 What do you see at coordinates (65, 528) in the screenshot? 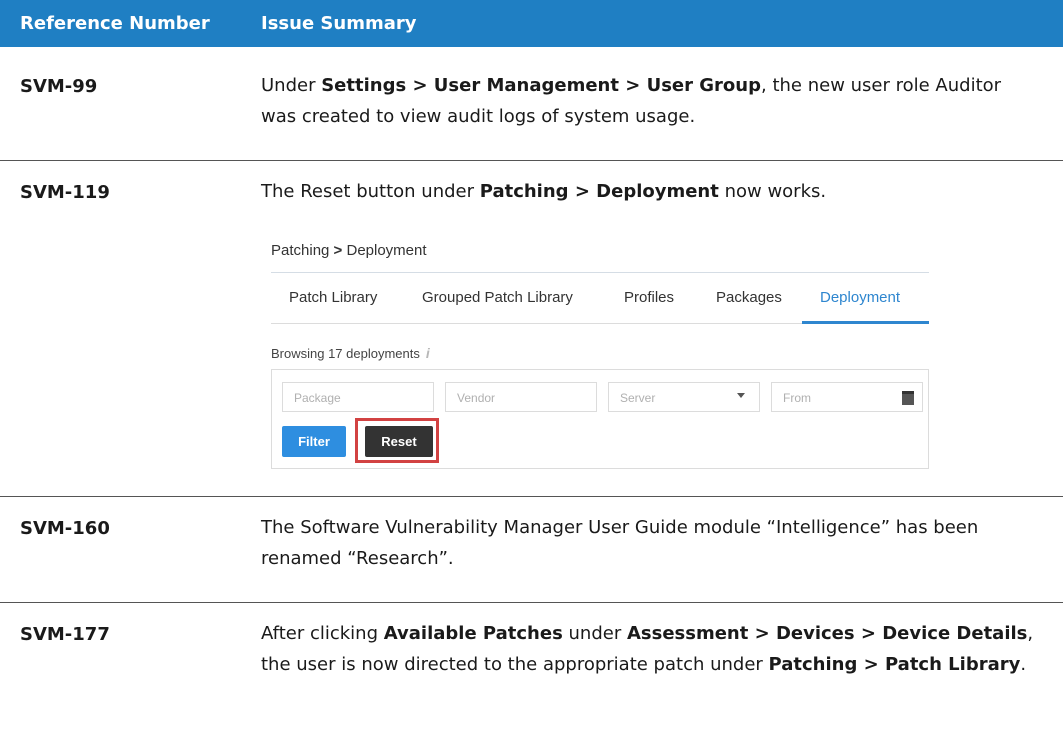
I see `reference-number: SVM-160` at bounding box center [65, 528].